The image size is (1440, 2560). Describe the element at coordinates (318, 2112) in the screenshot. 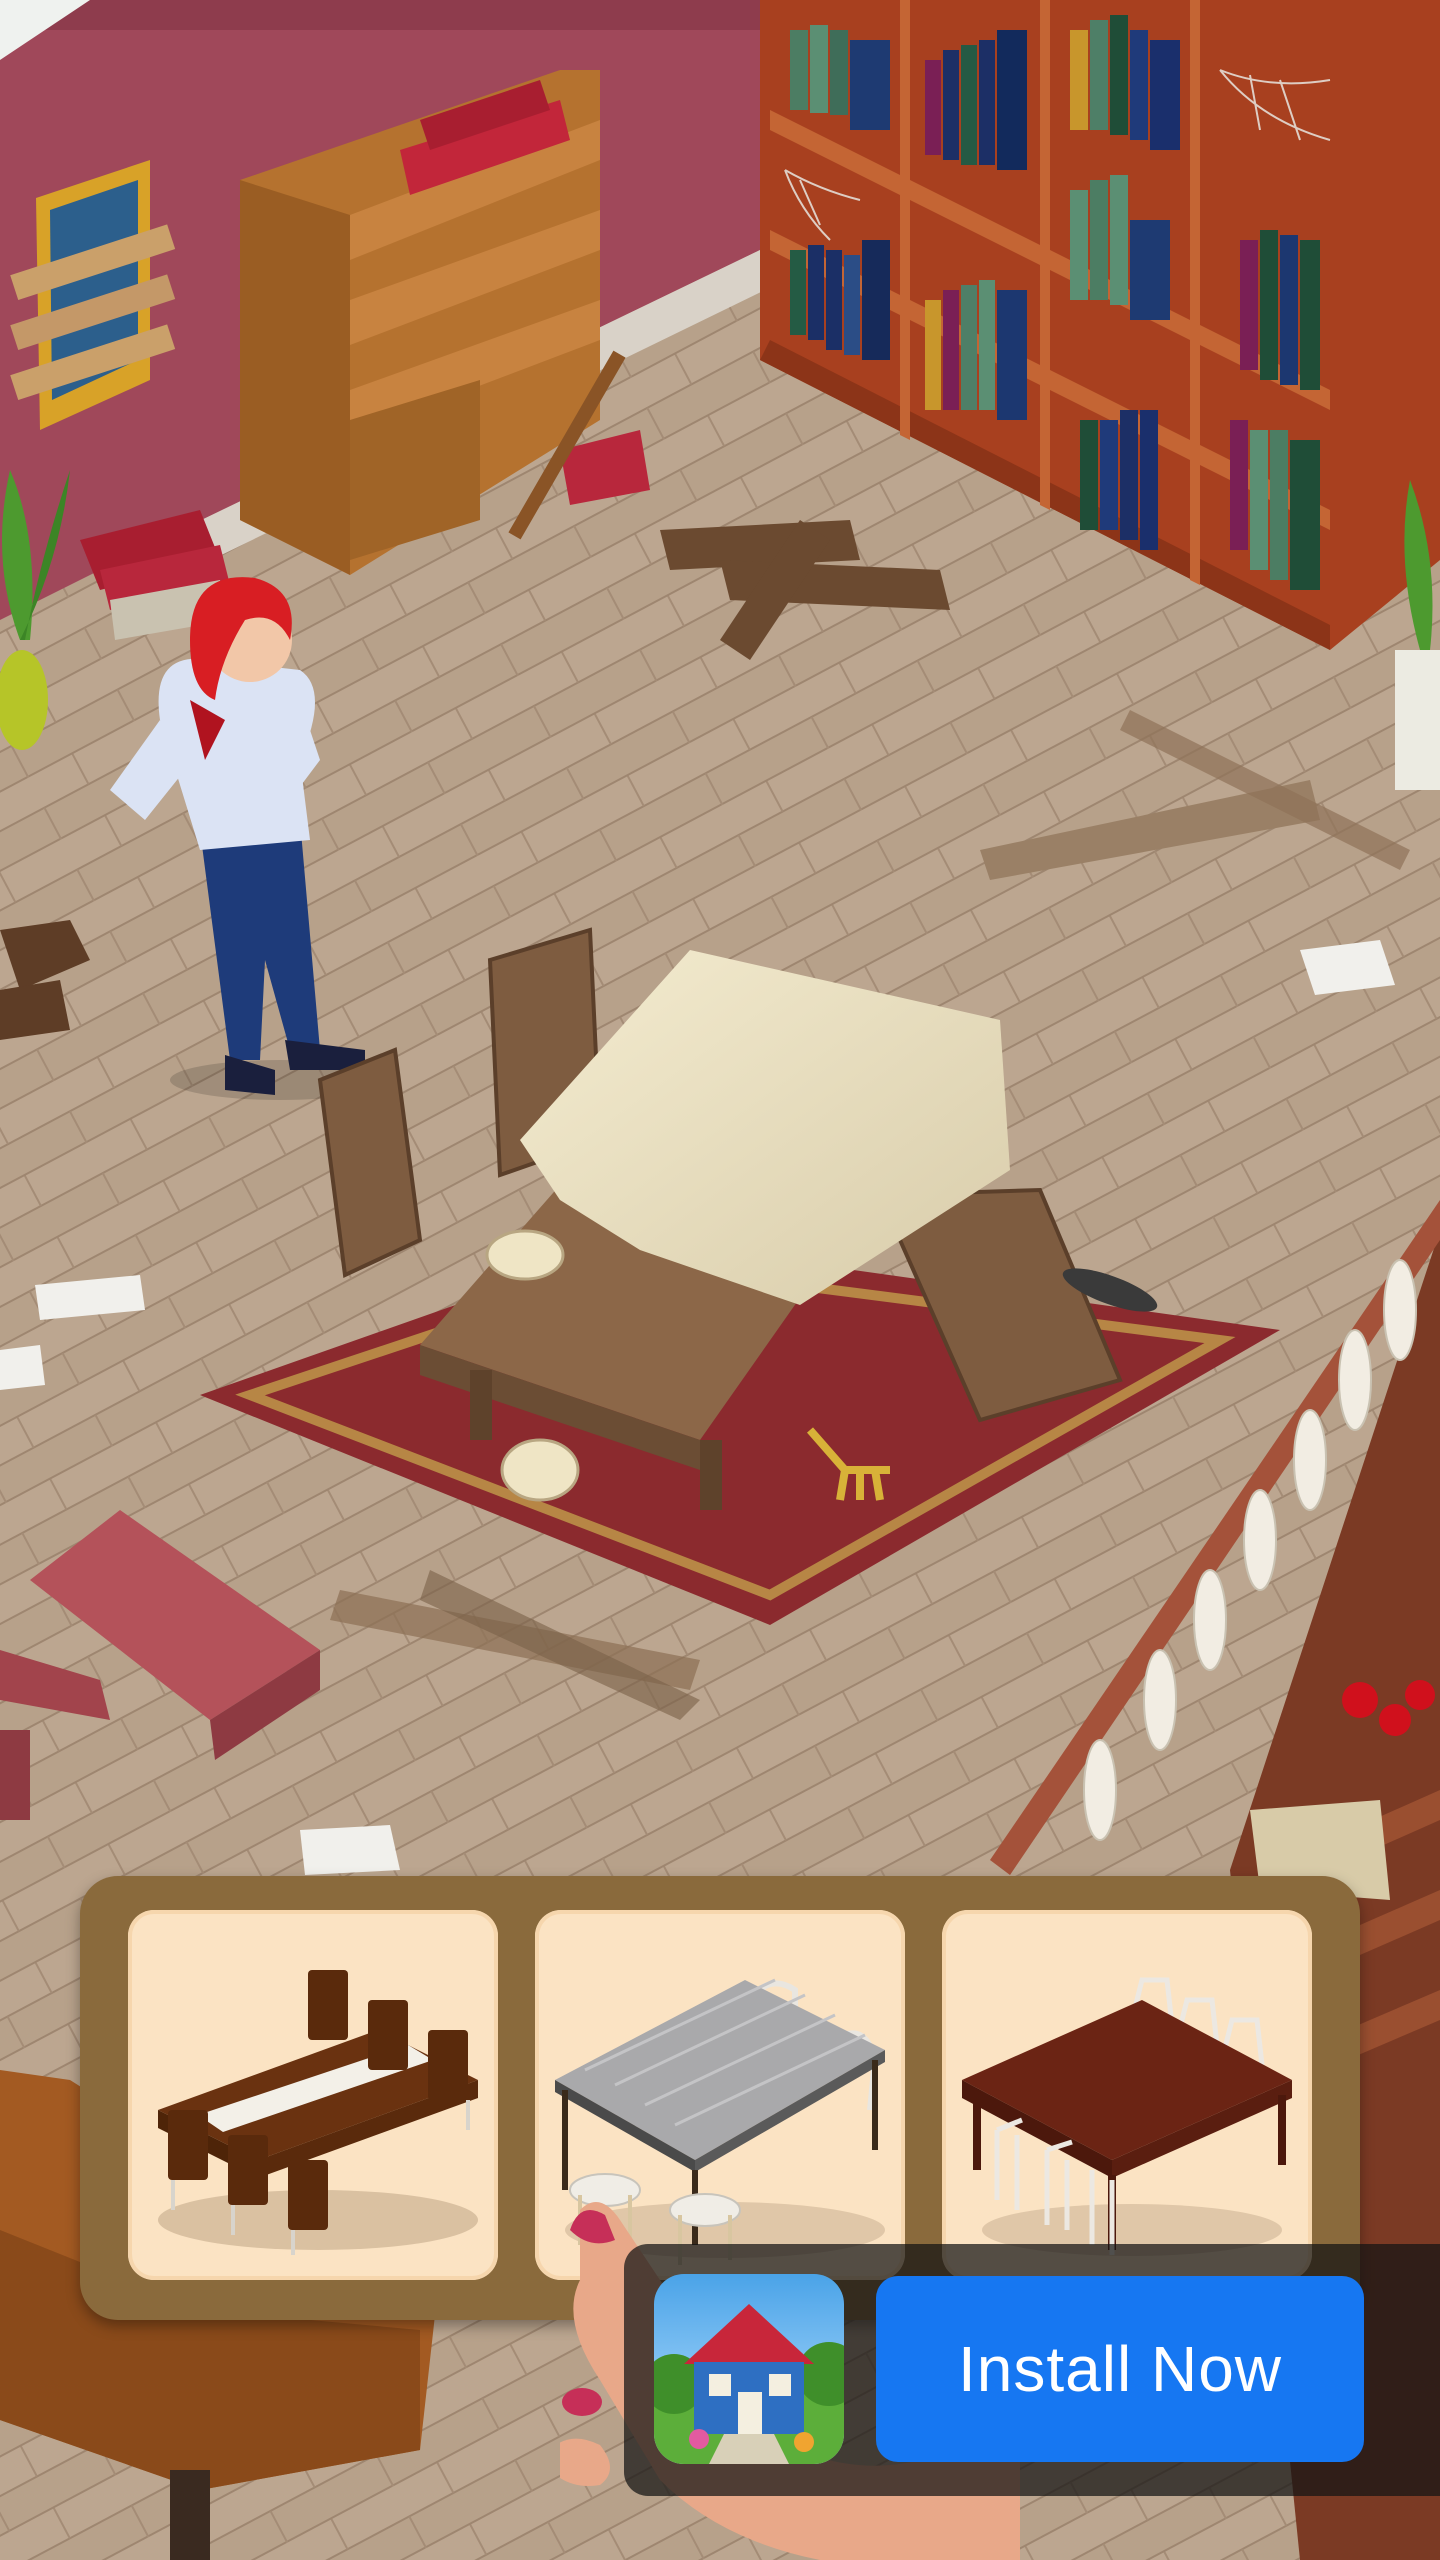

I see `dark-wood-table-icon` at that location.